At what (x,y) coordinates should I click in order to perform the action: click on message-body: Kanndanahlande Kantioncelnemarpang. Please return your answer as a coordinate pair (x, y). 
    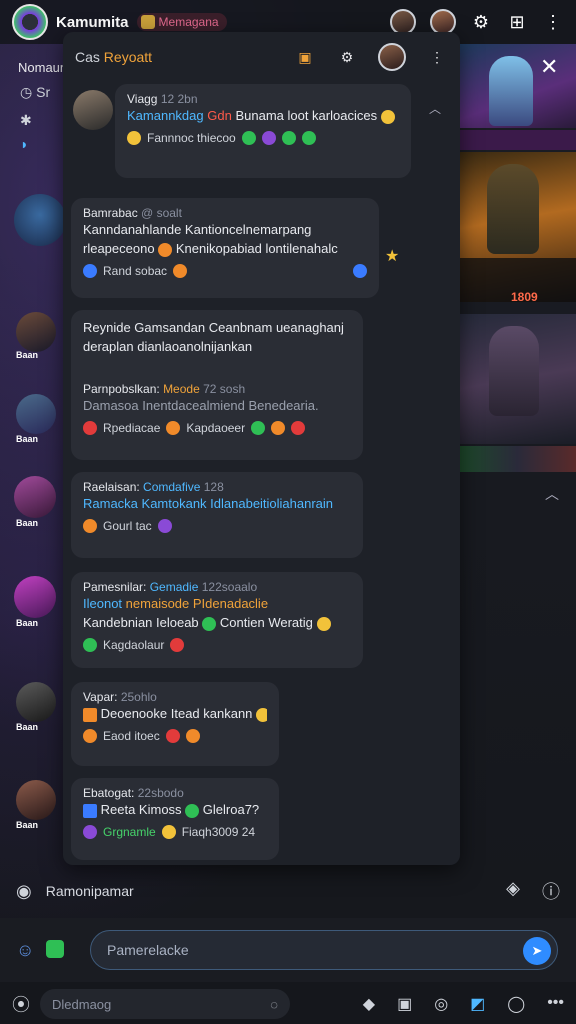
    Looking at the image, I should click on (197, 229).